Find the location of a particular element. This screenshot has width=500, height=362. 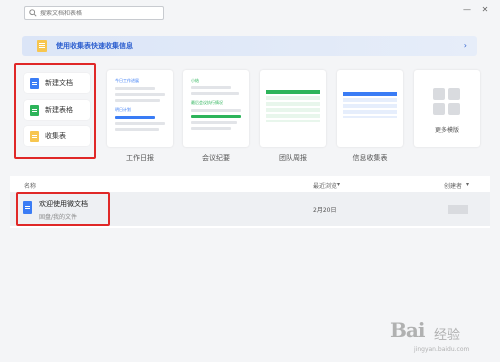

new-sheet-label: 新建表格 is located at coordinates (59, 110).